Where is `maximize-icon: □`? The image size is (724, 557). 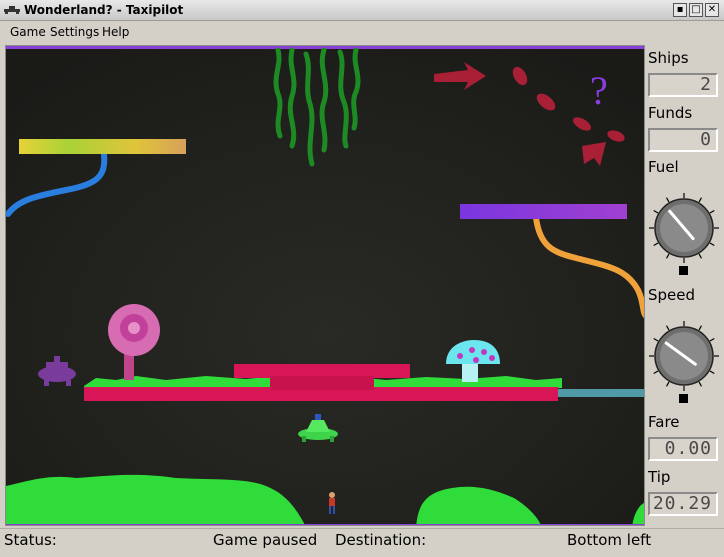 maximize-icon: □ is located at coordinates (696, 9).